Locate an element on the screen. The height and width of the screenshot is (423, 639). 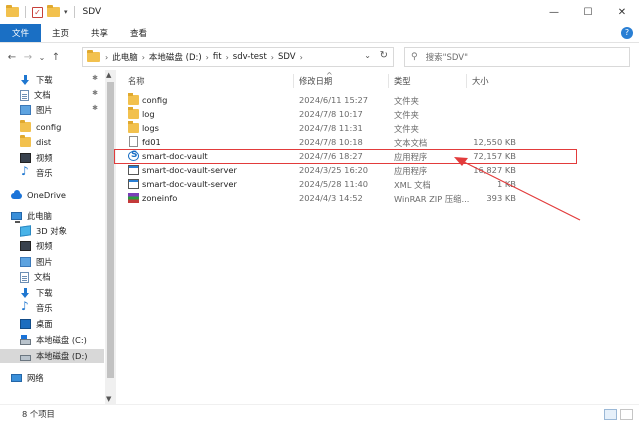
nav-item-label: 此电脑 is located at coordinates (39, 216).